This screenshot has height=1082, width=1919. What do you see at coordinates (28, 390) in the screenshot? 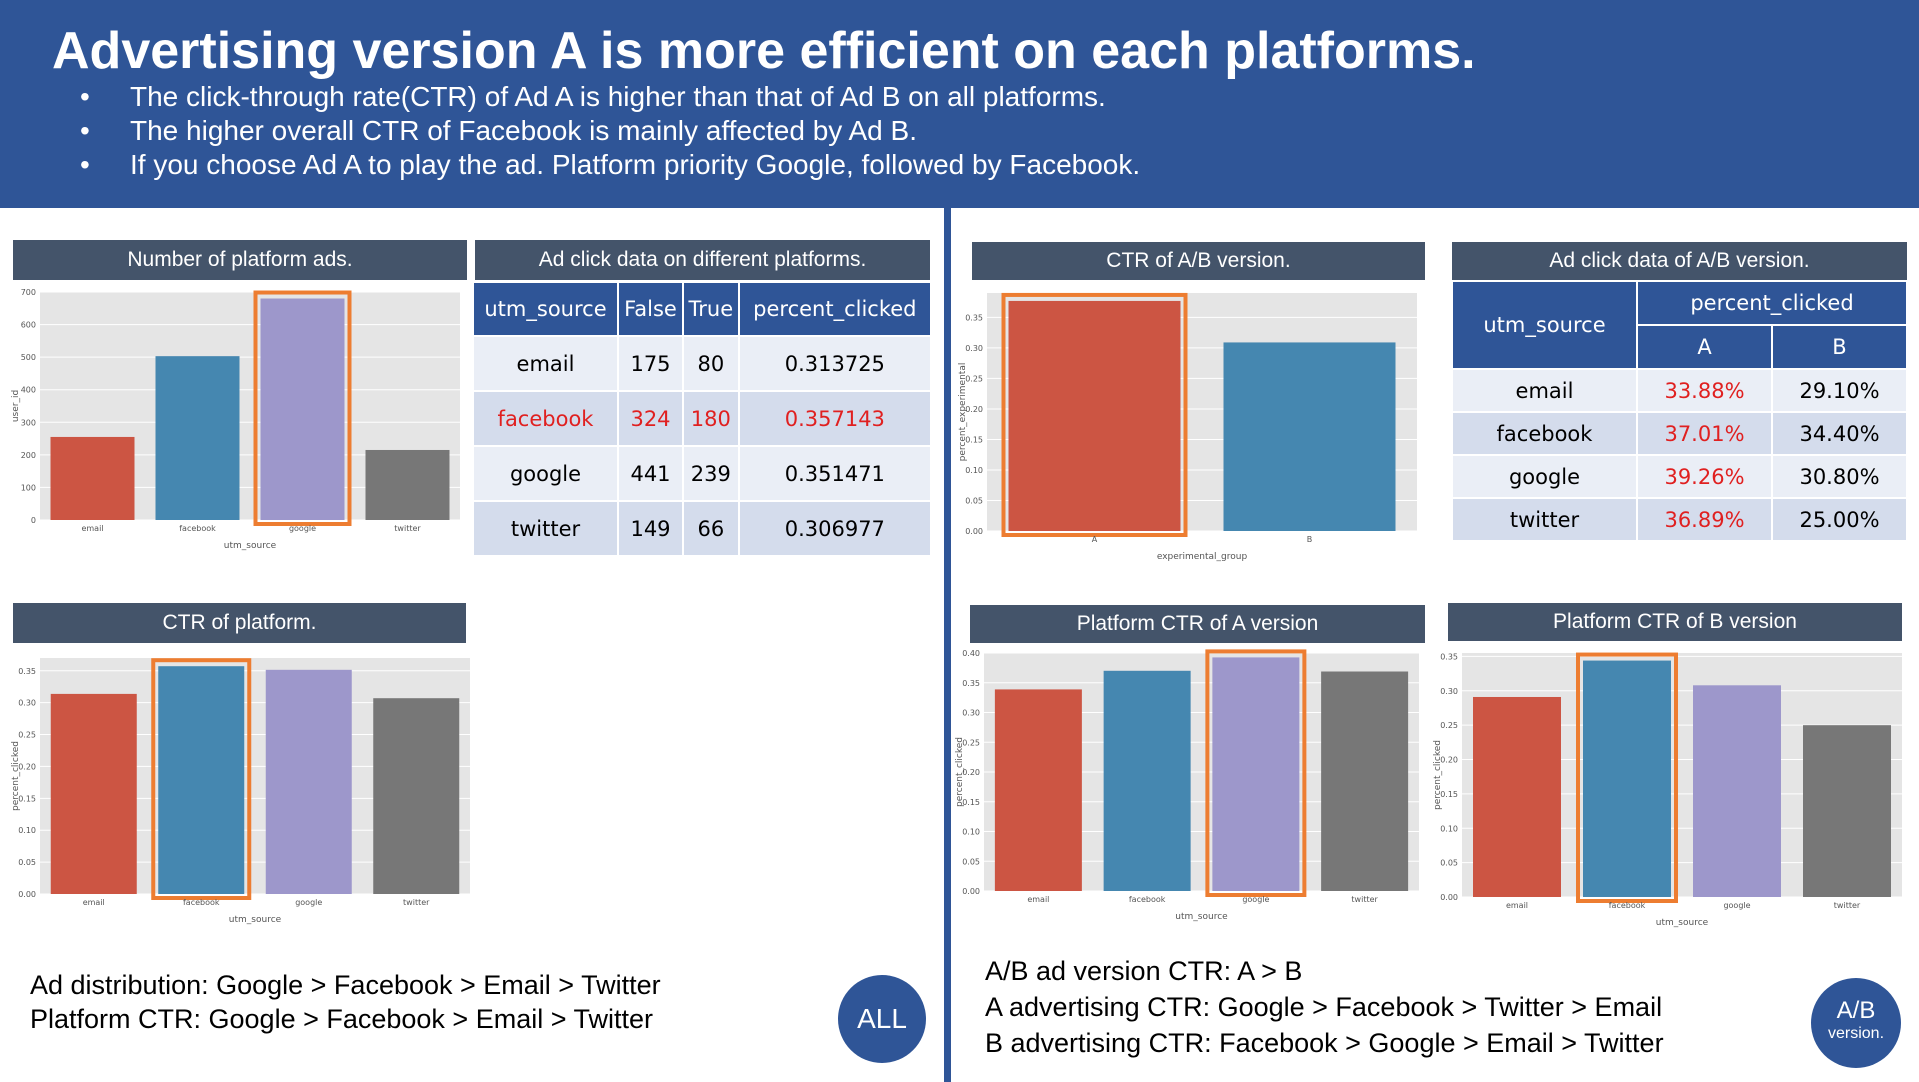
I see `y-tick-label: 400` at bounding box center [28, 390].